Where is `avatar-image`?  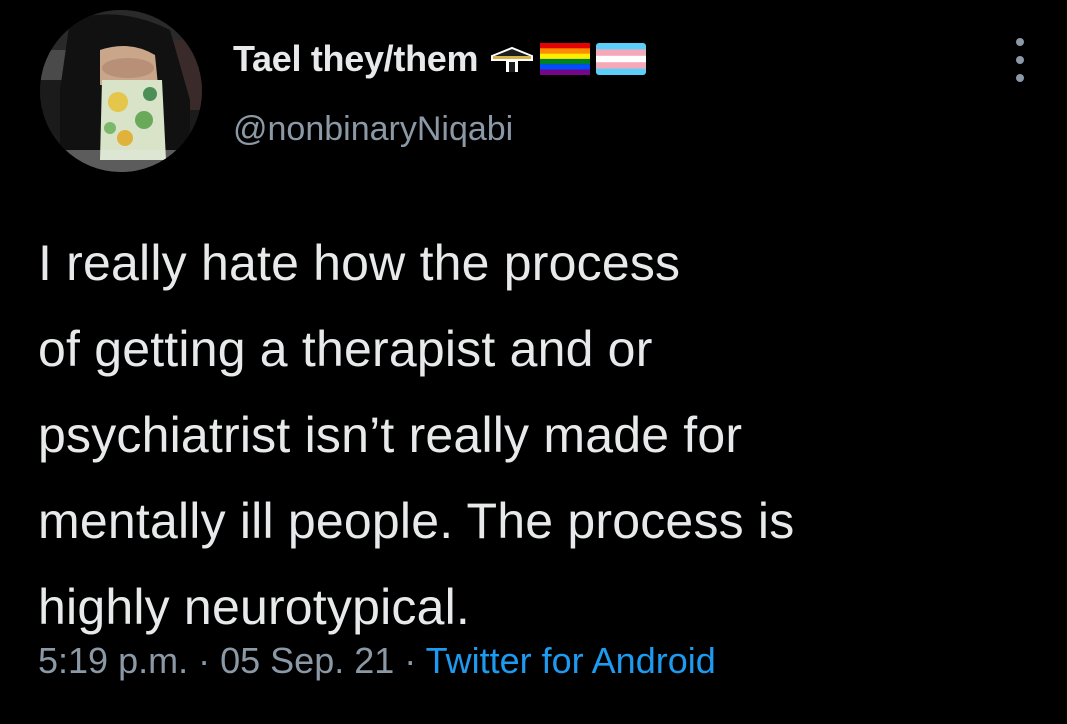
avatar-image is located at coordinates (121, 91).